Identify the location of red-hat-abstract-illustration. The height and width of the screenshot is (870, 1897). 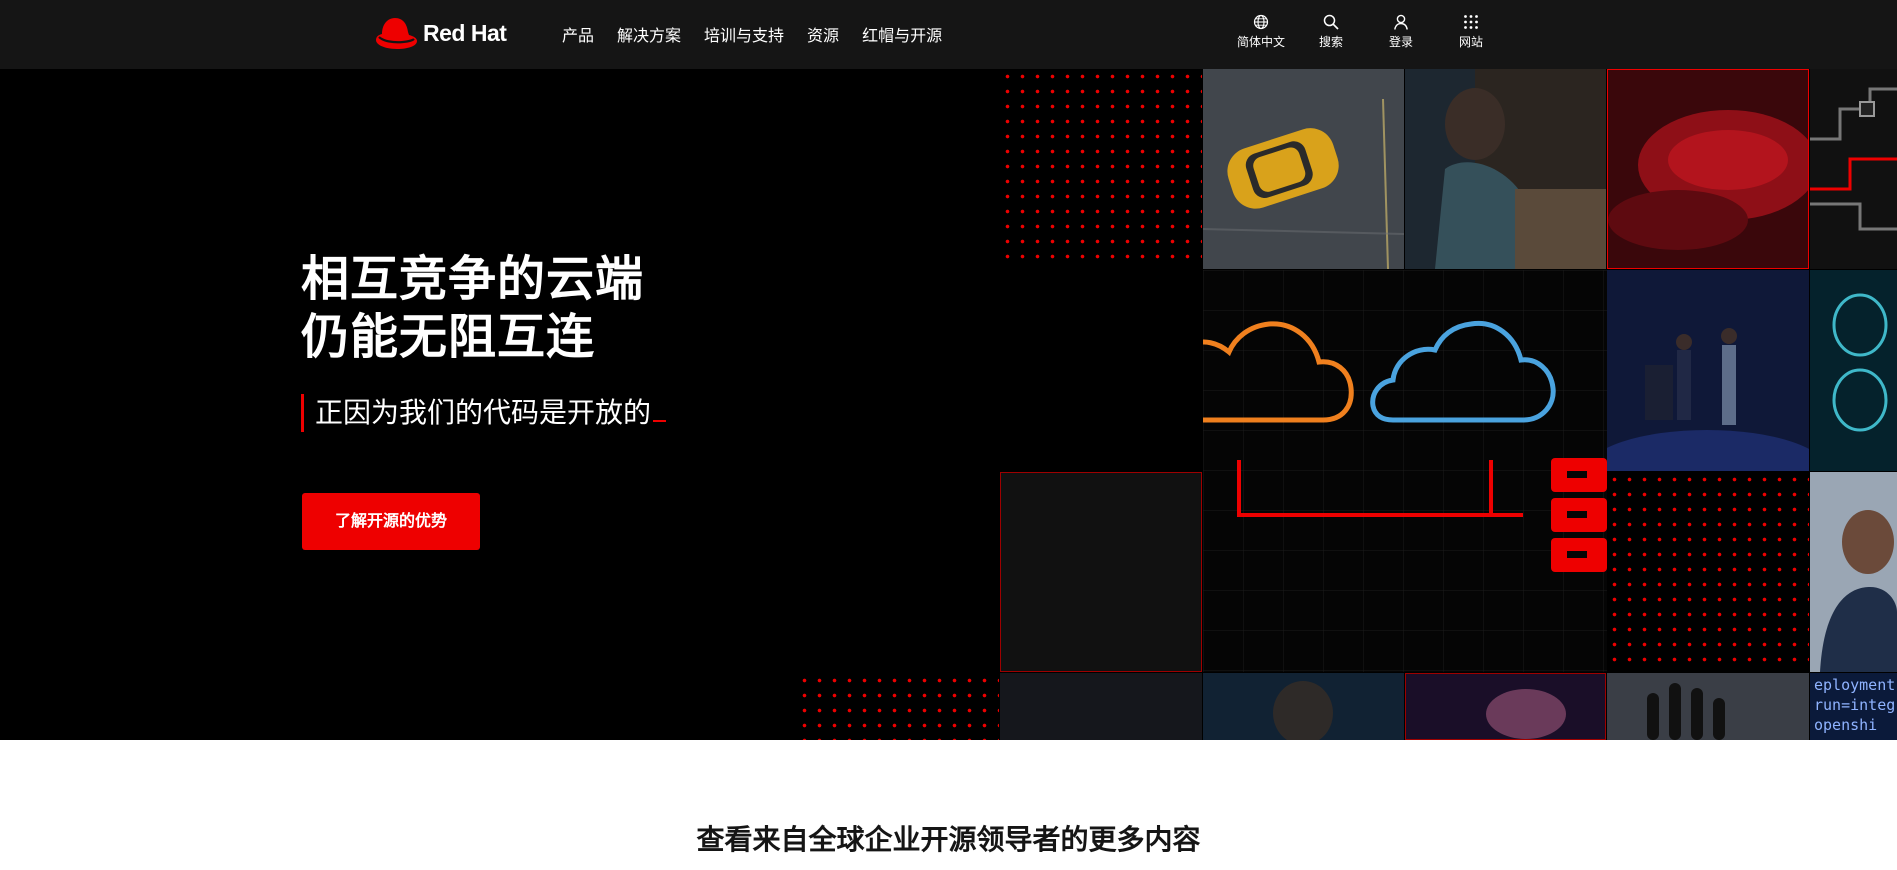
(1708, 169).